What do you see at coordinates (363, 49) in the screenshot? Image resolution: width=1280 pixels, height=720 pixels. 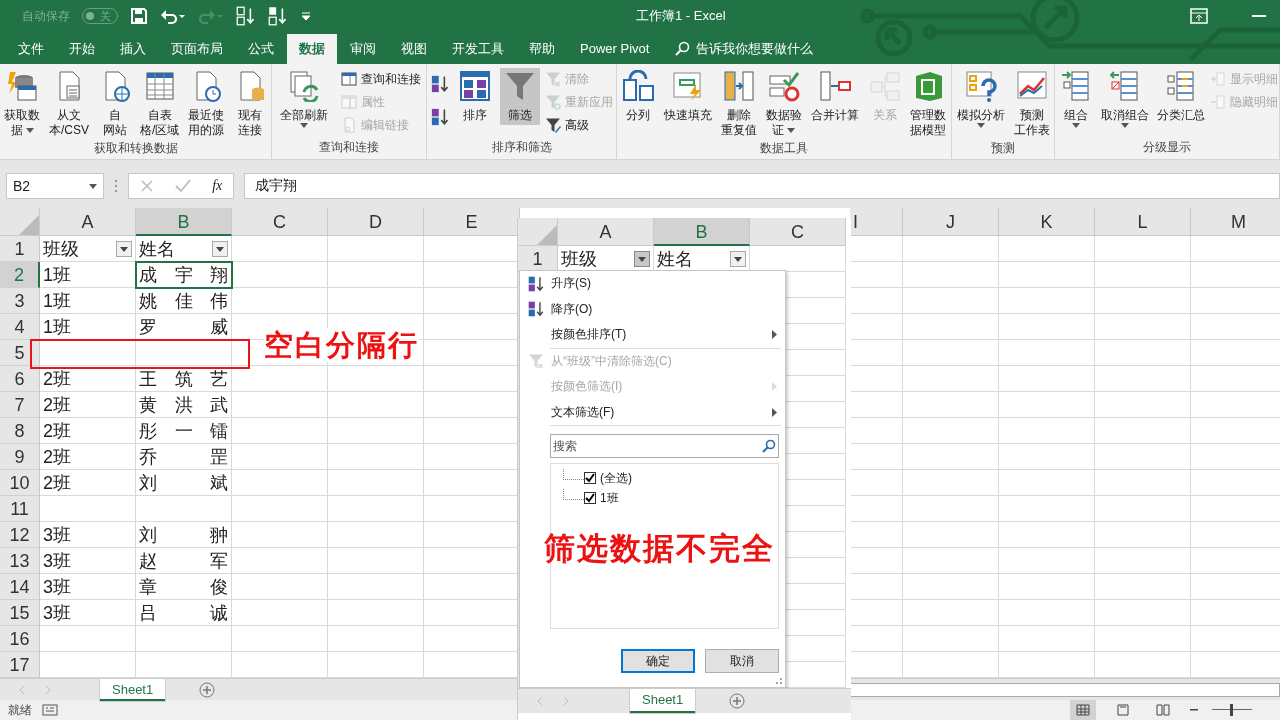 I see `ribbon-tab: 审阅` at bounding box center [363, 49].